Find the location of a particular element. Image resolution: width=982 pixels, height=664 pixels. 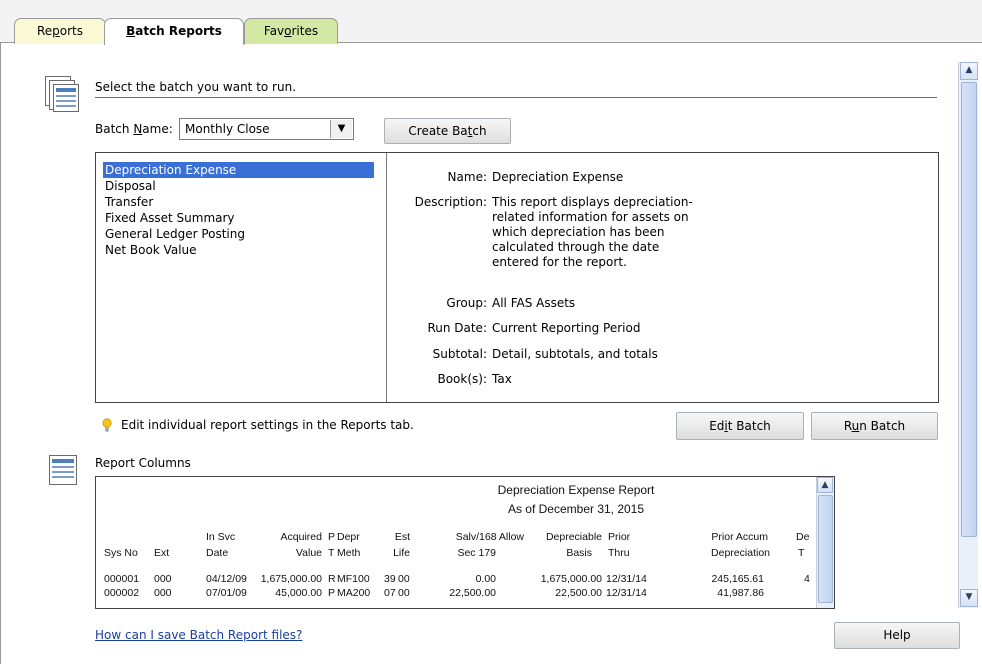

column-header: Prior is located at coordinates (619, 537).